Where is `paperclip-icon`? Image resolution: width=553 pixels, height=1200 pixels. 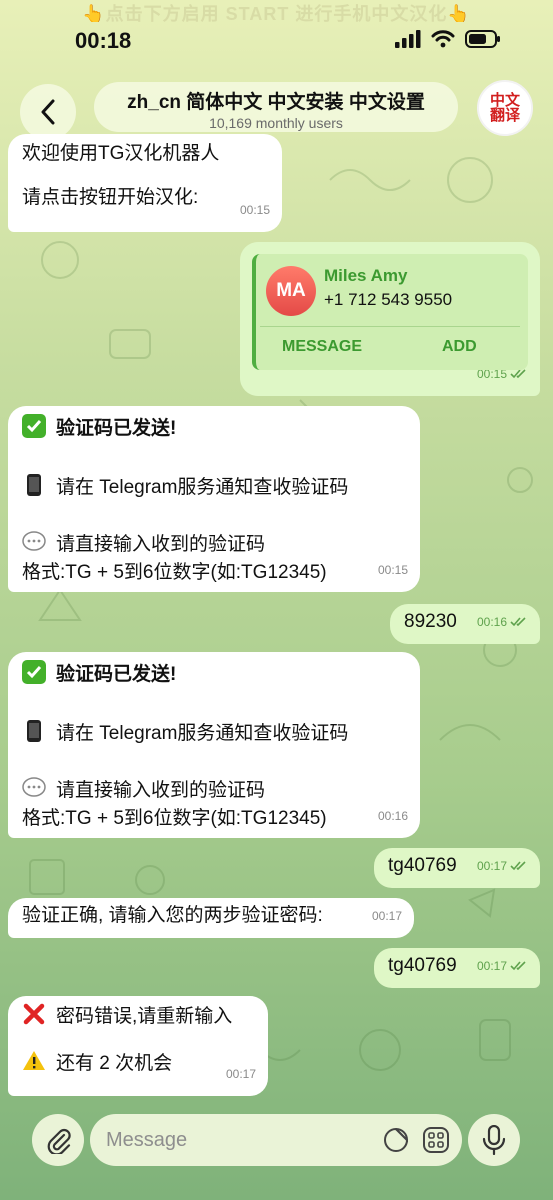 paperclip-icon is located at coordinates (59, 1141).